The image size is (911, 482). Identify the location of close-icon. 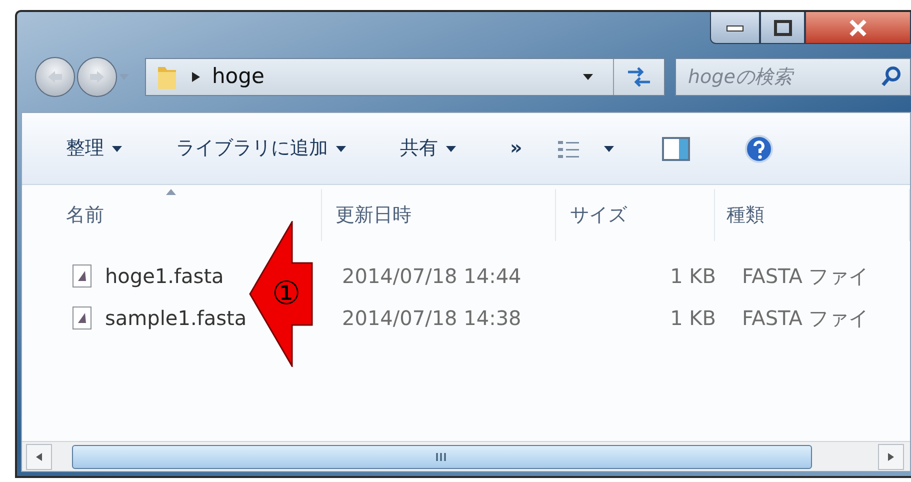
(858, 27).